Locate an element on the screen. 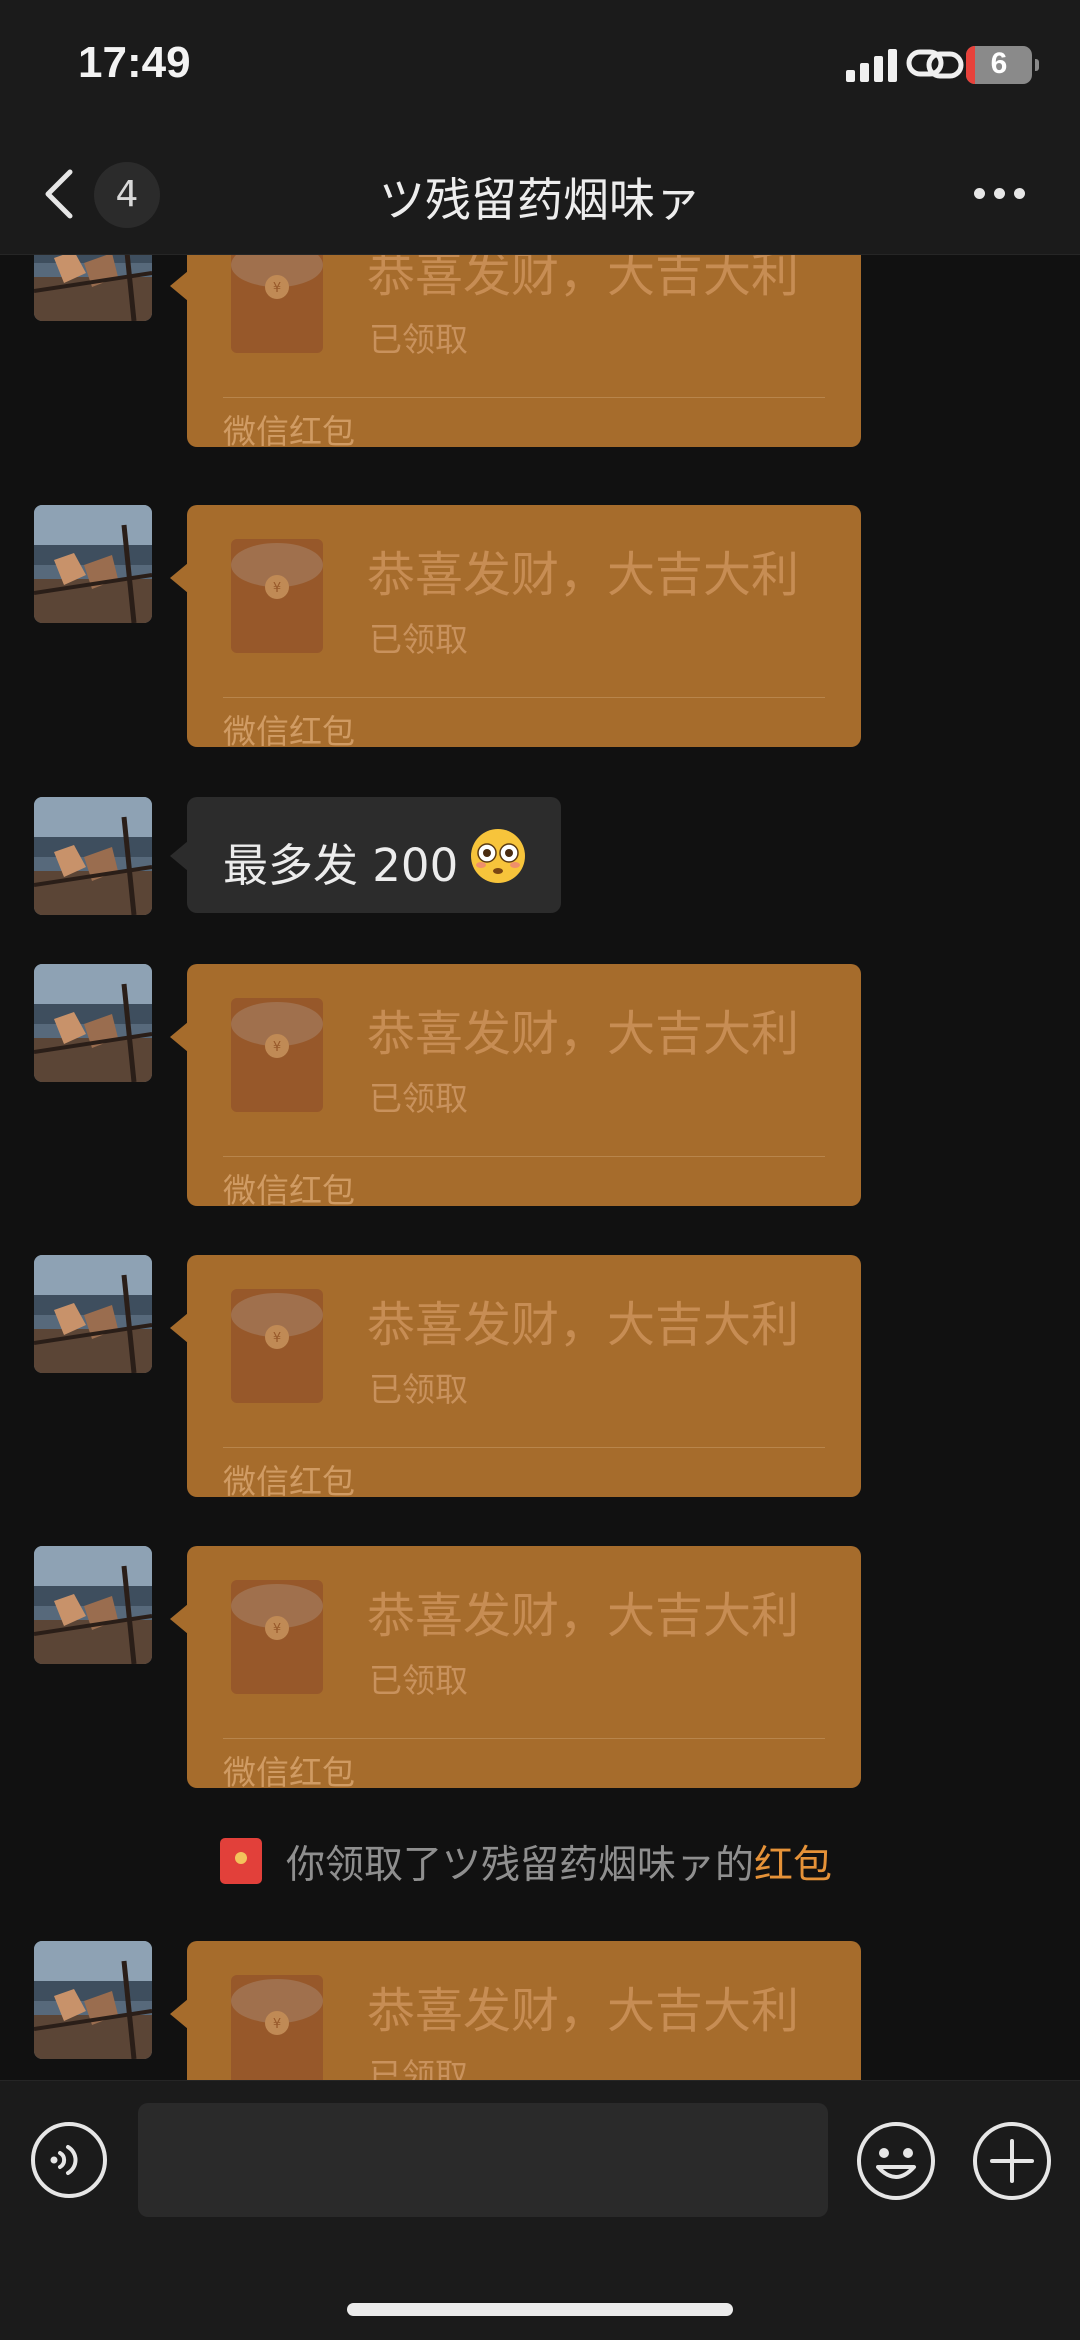  more-options-button is located at coordinates (1000, 194).